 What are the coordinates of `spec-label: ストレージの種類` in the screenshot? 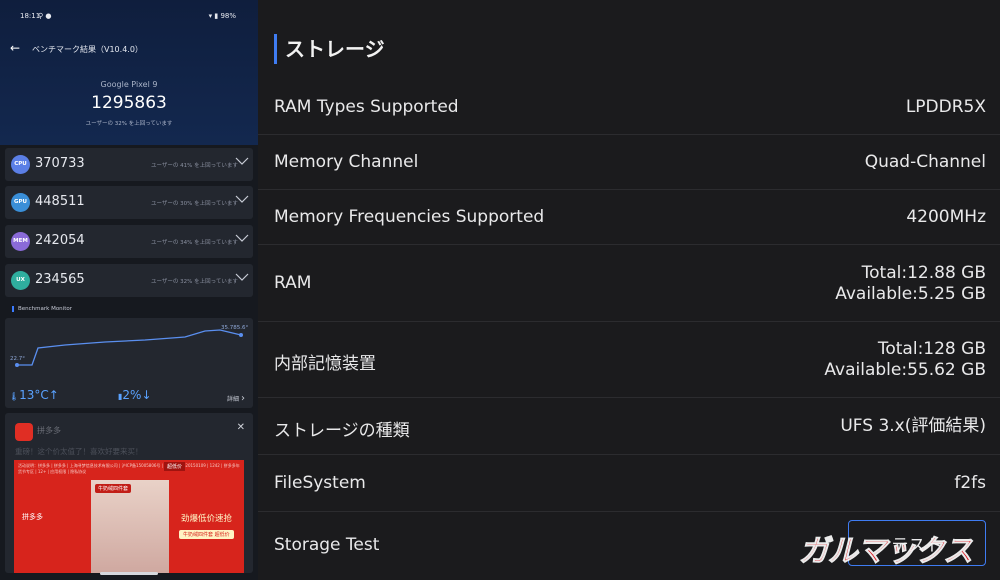 It's located at (342, 430).